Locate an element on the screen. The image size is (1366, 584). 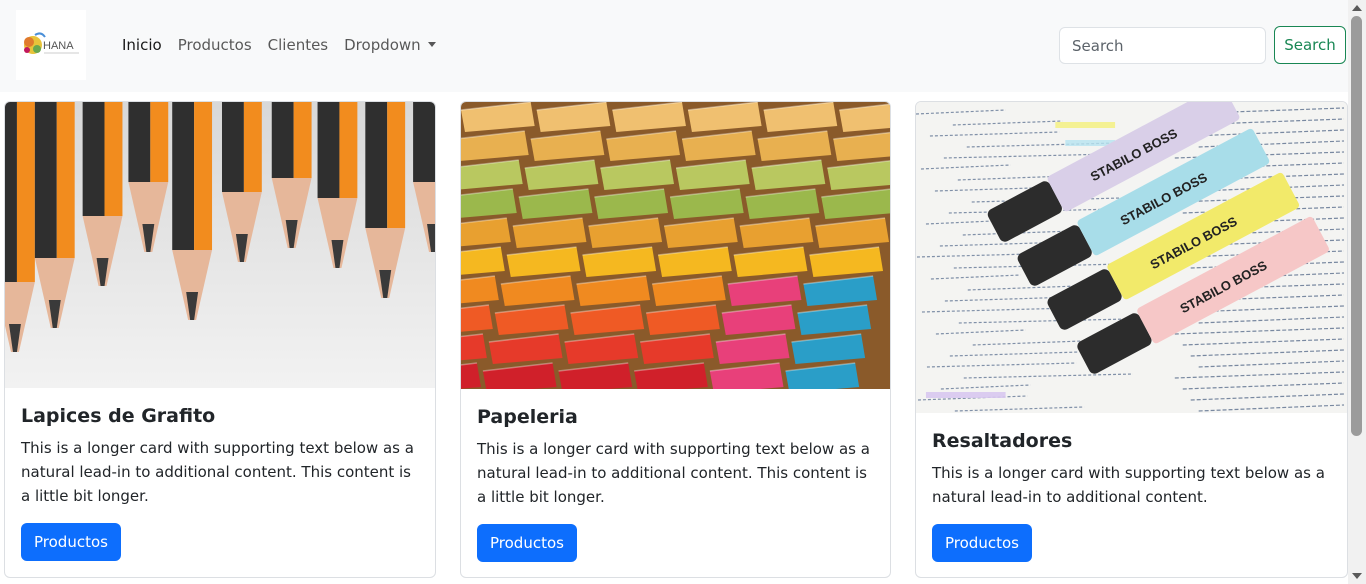
nav-link-productos: Productos is located at coordinates (215, 45).